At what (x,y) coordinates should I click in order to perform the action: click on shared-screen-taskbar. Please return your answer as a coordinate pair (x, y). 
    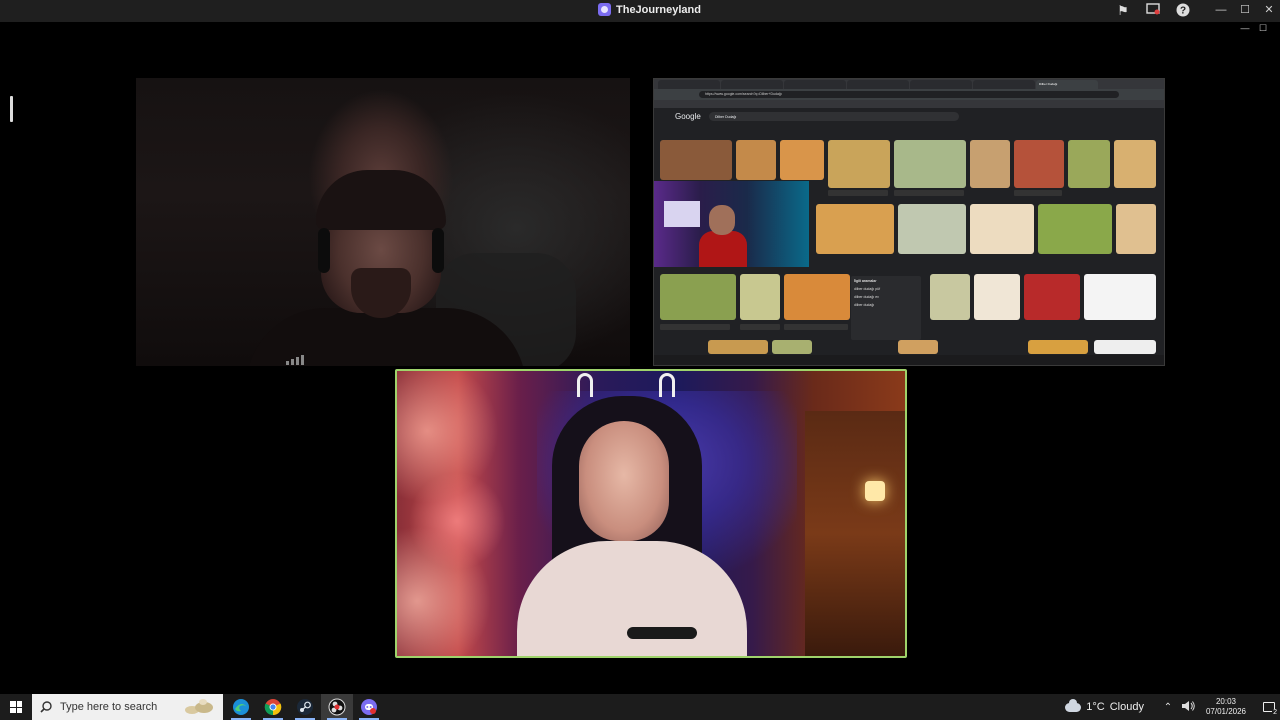
    Looking at the image, I should click on (909, 360).